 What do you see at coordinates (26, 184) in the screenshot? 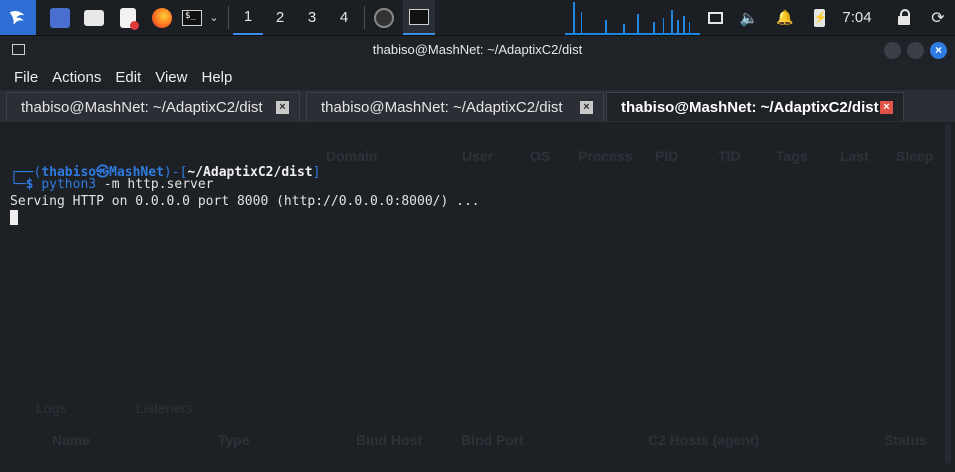
I see `prompt-dollar: └─$` at bounding box center [26, 184].